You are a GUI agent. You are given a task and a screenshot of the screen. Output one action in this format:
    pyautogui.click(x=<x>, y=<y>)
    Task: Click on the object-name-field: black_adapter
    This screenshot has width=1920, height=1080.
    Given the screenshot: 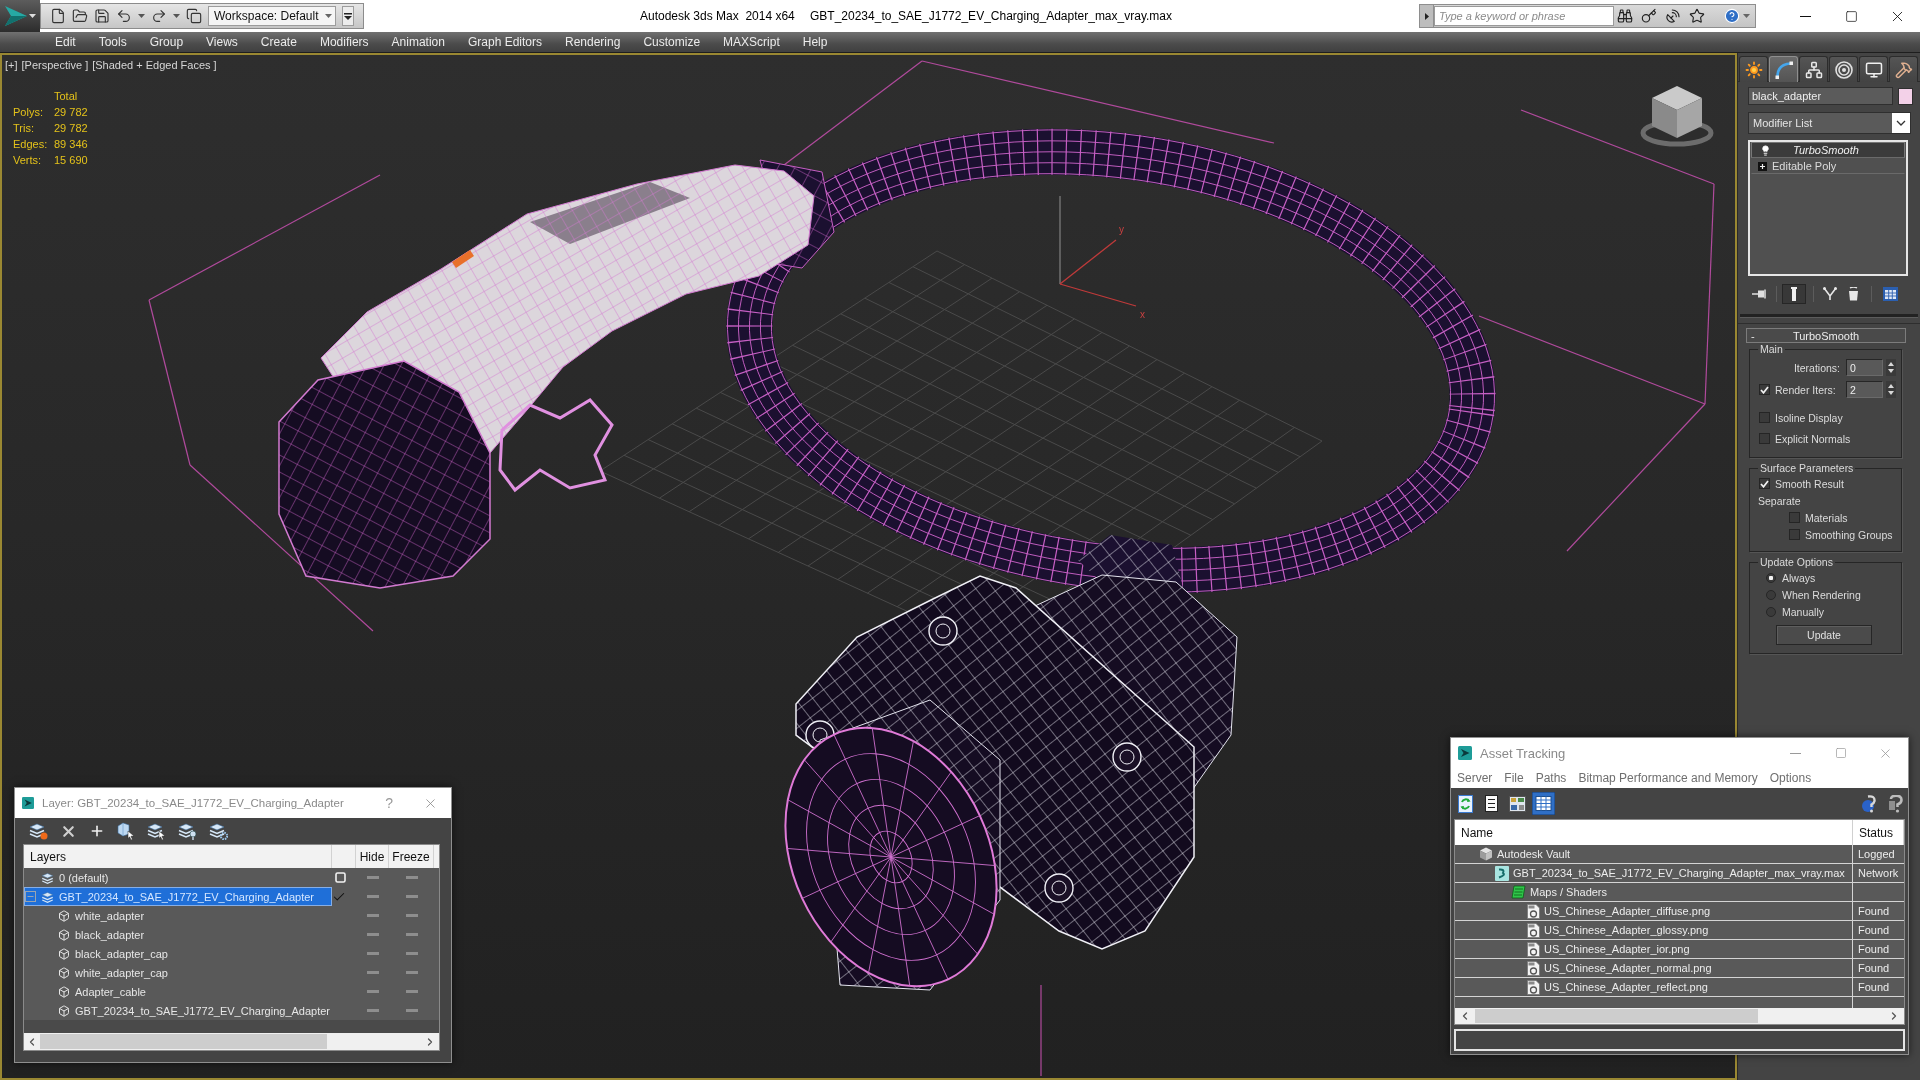 What is the action you would take?
    pyautogui.click(x=1820, y=96)
    